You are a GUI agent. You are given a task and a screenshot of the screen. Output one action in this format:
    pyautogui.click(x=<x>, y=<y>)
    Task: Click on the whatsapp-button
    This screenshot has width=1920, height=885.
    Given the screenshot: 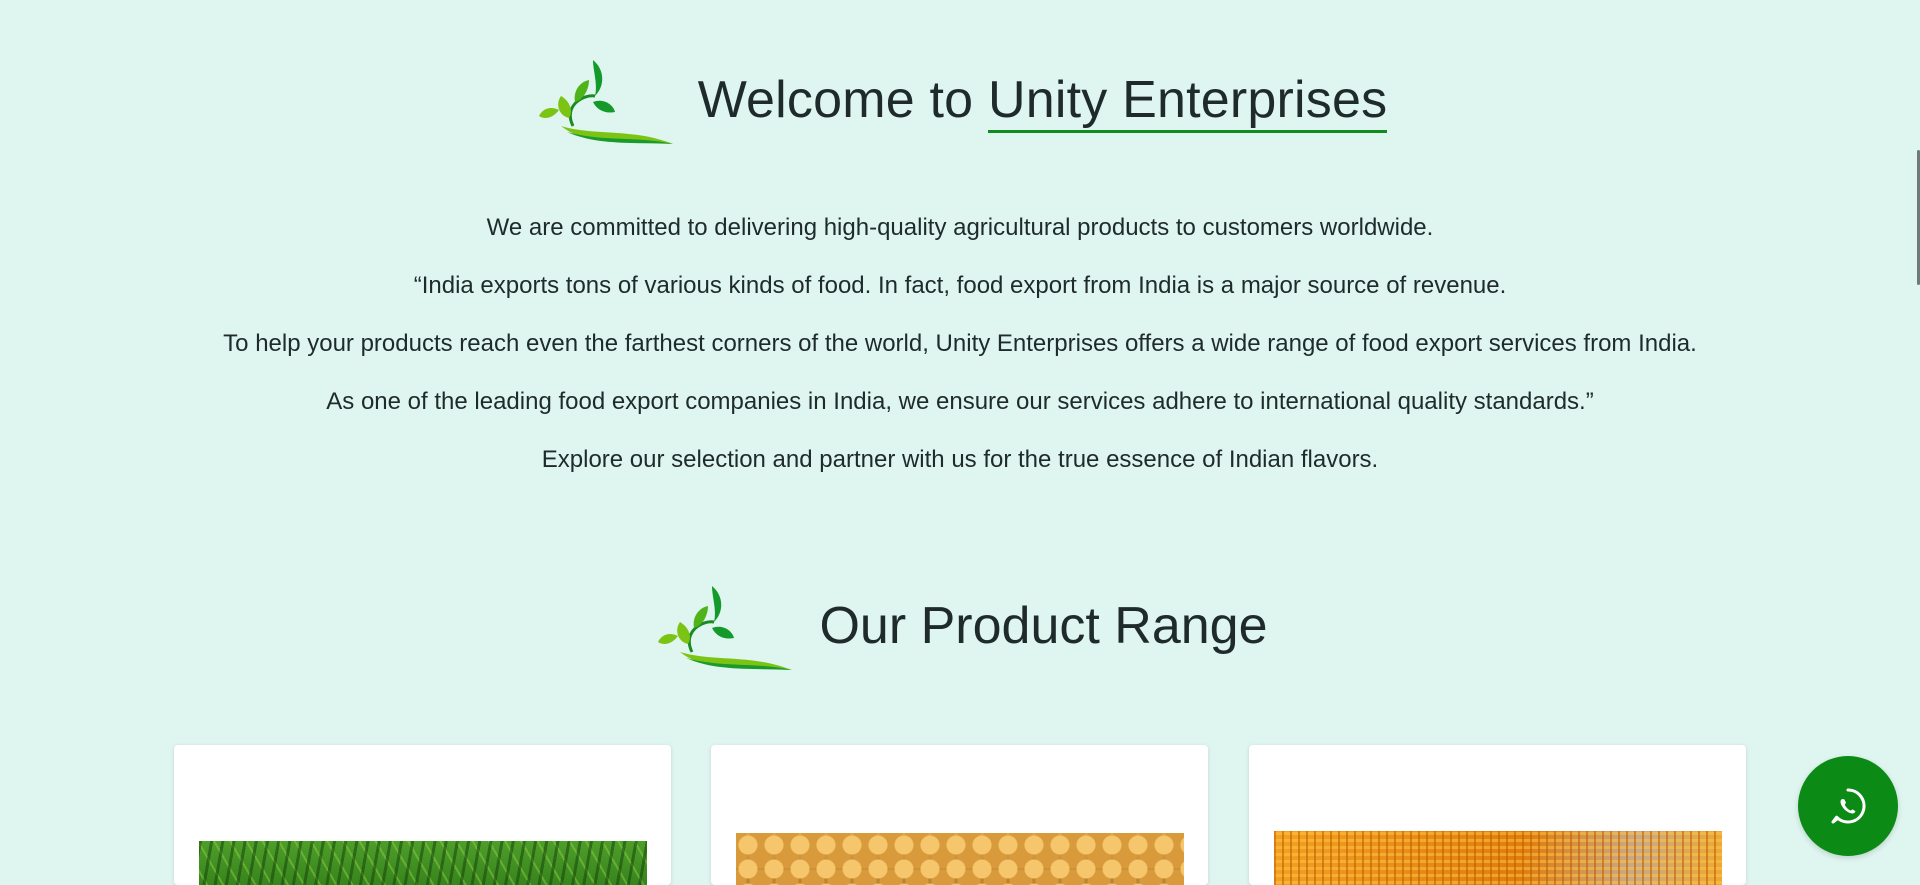 What is the action you would take?
    pyautogui.click(x=1848, y=806)
    